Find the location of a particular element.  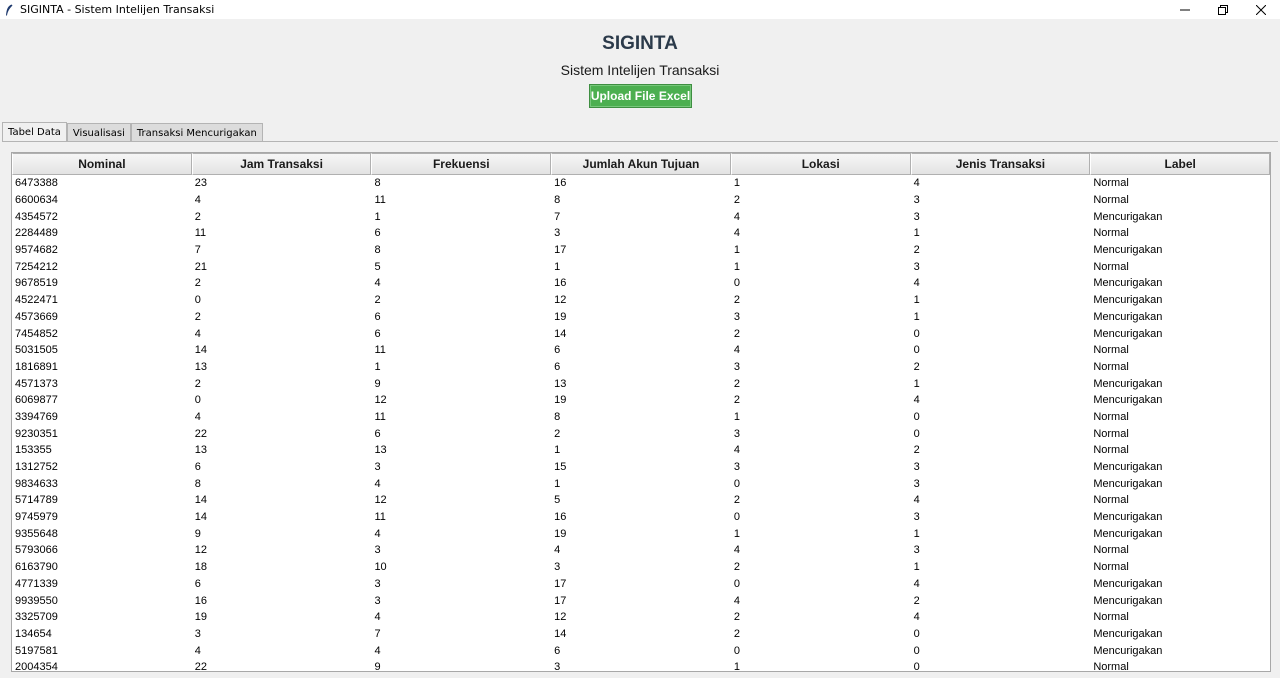

table-cell: 4354572 is located at coordinates (36, 216).